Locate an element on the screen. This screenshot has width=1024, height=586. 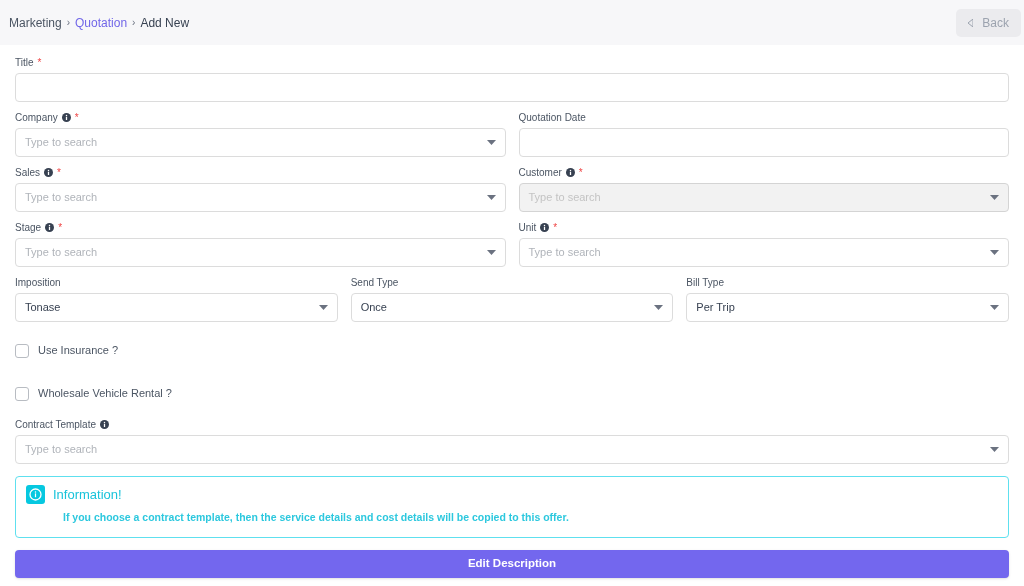
checkbox-label: Use Insurance ? is located at coordinates (78, 351).